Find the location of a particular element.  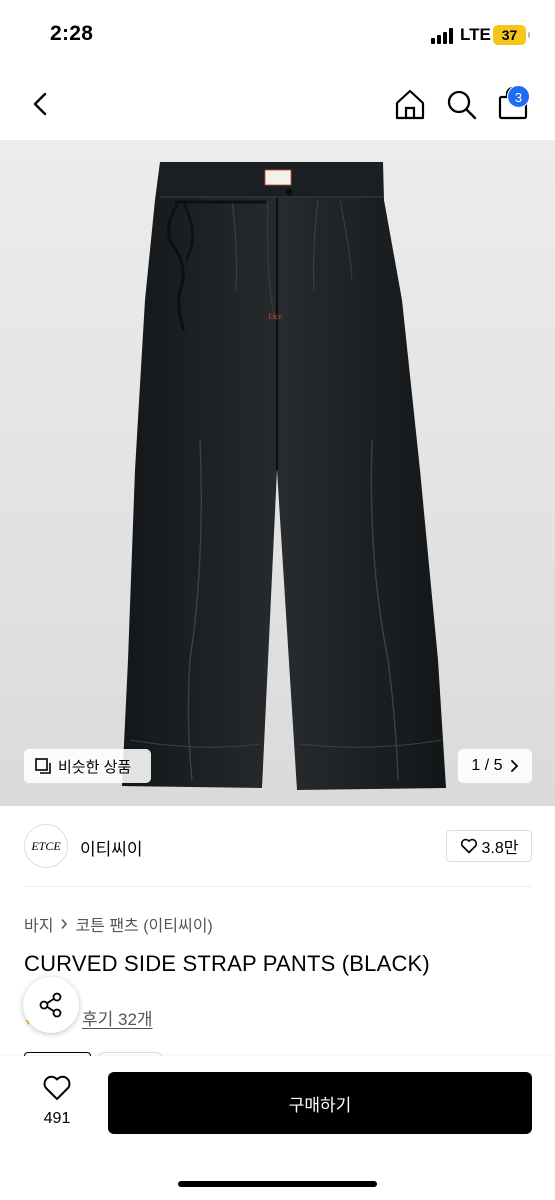

wishlist-count: 491 is located at coordinates (57, 1118).